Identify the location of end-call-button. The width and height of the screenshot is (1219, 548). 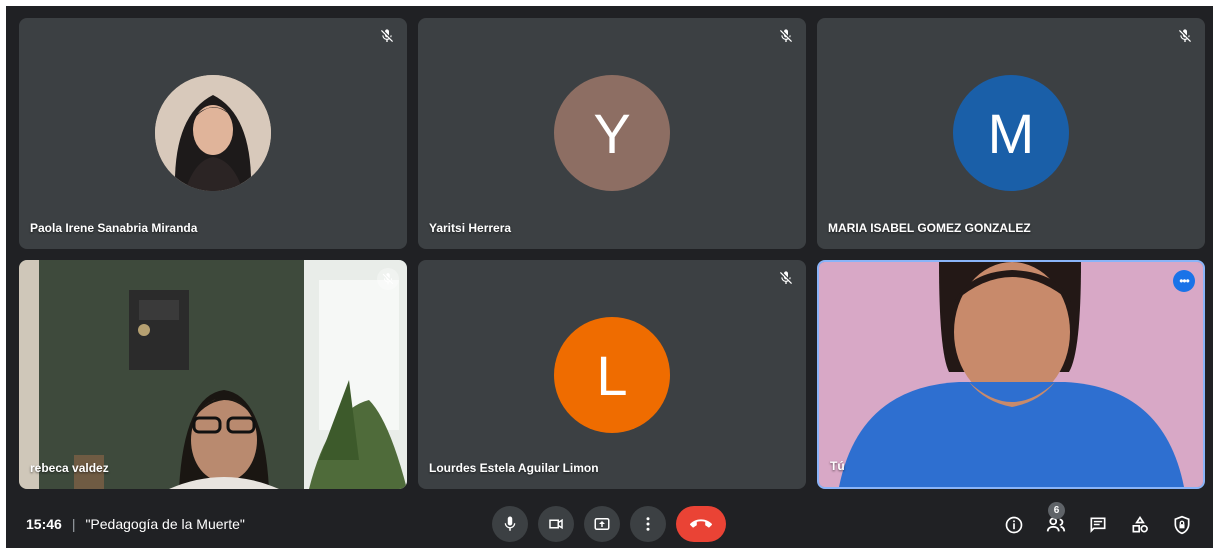
(701, 524).